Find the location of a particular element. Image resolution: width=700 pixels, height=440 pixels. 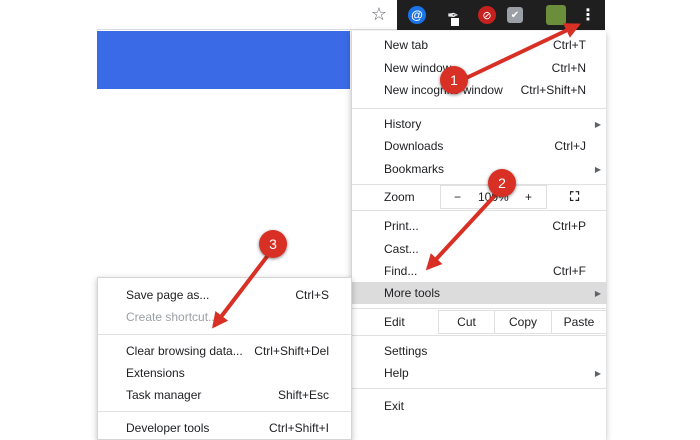

menu-item-shortcut: Ctrl+F is located at coordinates (569, 271).